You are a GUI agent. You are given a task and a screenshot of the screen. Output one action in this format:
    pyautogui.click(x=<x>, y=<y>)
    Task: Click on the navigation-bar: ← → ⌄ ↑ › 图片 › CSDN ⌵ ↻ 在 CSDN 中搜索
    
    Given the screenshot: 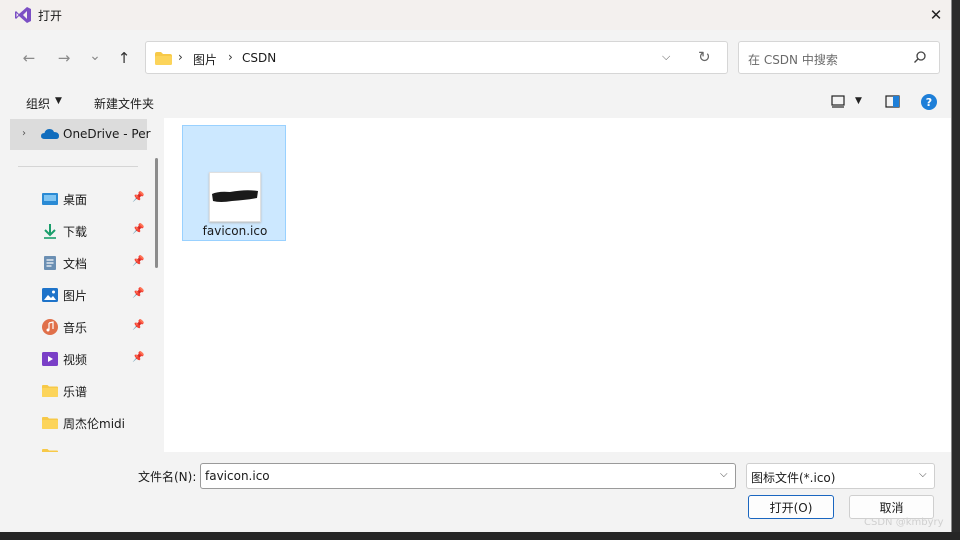 What is the action you would take?
    pyautogui.click(x=475, y=58)
    